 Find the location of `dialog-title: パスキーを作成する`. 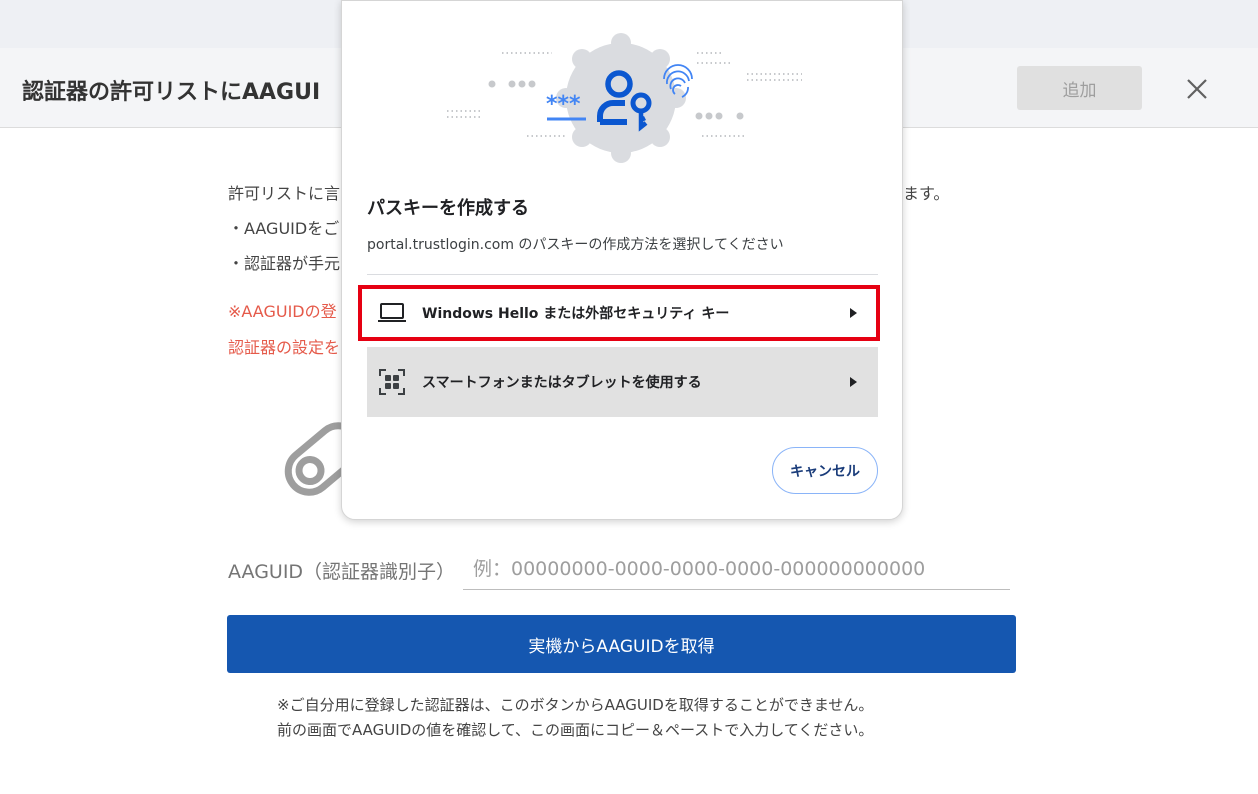

dialog-title: パスキーを作成する is located at coordinates (448, 208).